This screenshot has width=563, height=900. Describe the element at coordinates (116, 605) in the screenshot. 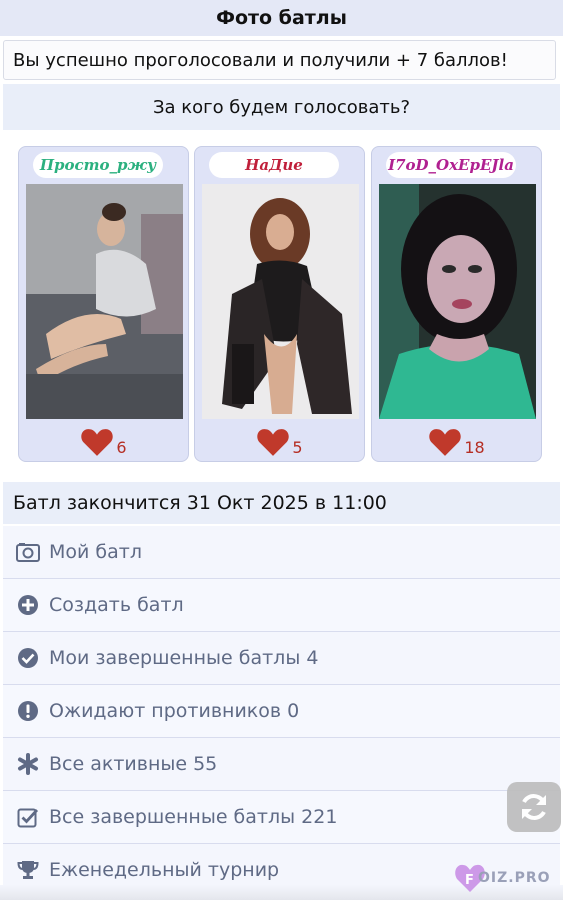

I see `menu-item-label: Создать батл` at that location.